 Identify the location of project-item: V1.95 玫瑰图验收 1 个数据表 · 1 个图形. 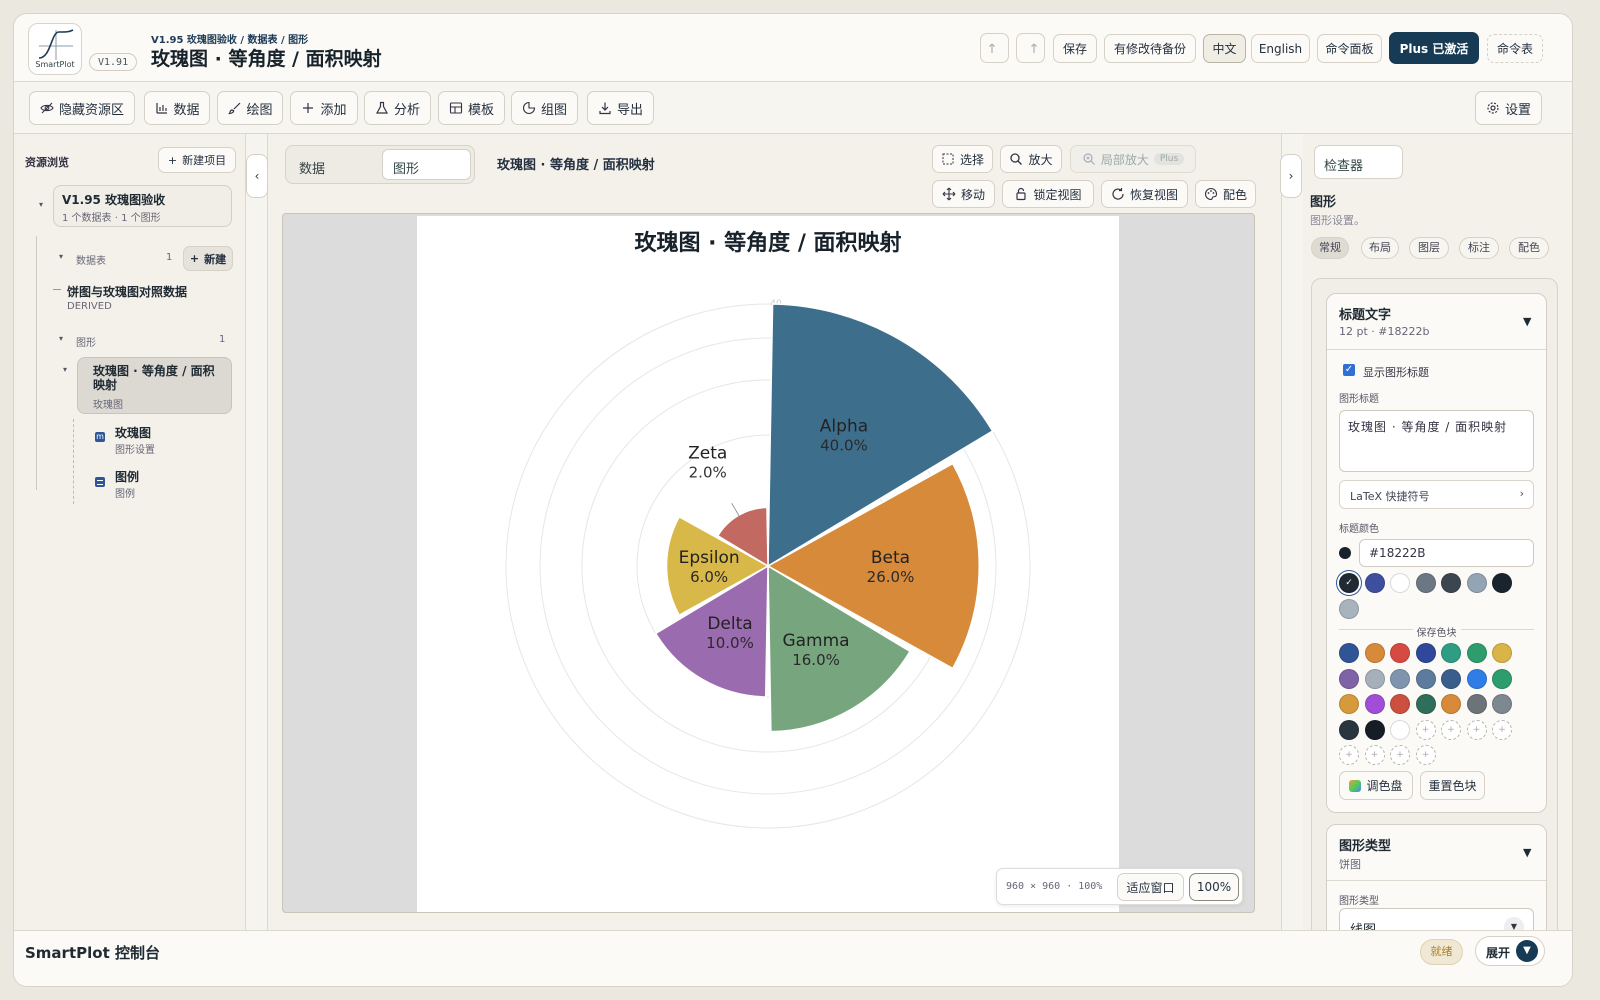
(142, 206).